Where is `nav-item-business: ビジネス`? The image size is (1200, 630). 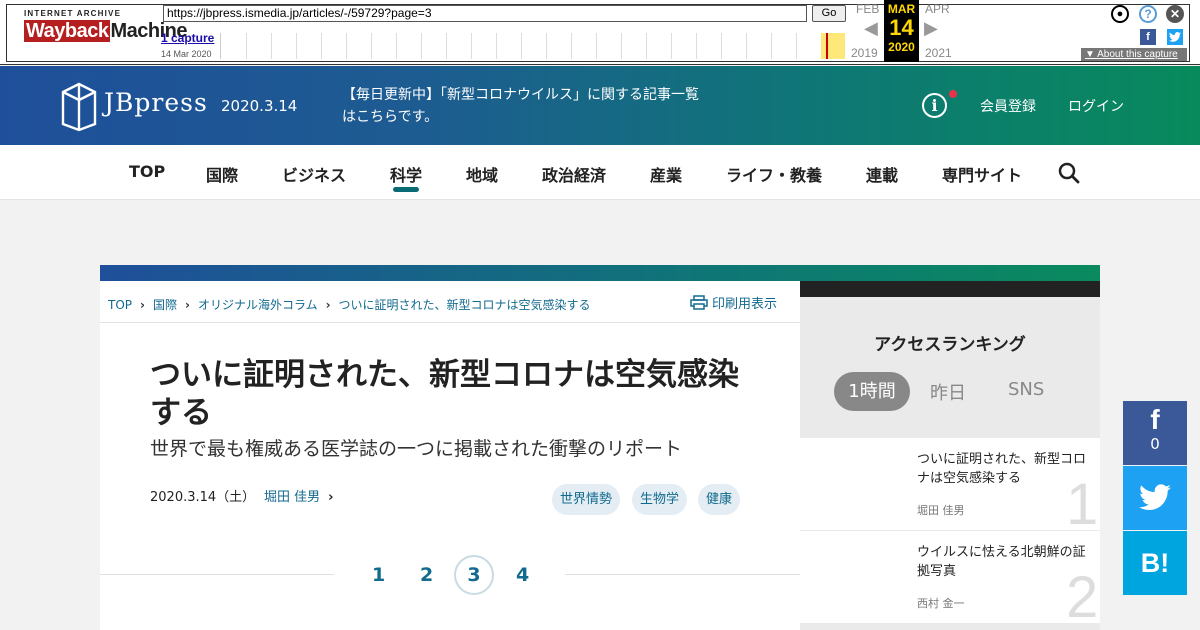 nav-item-business: ビジネス is located at coordinates (314, 174).